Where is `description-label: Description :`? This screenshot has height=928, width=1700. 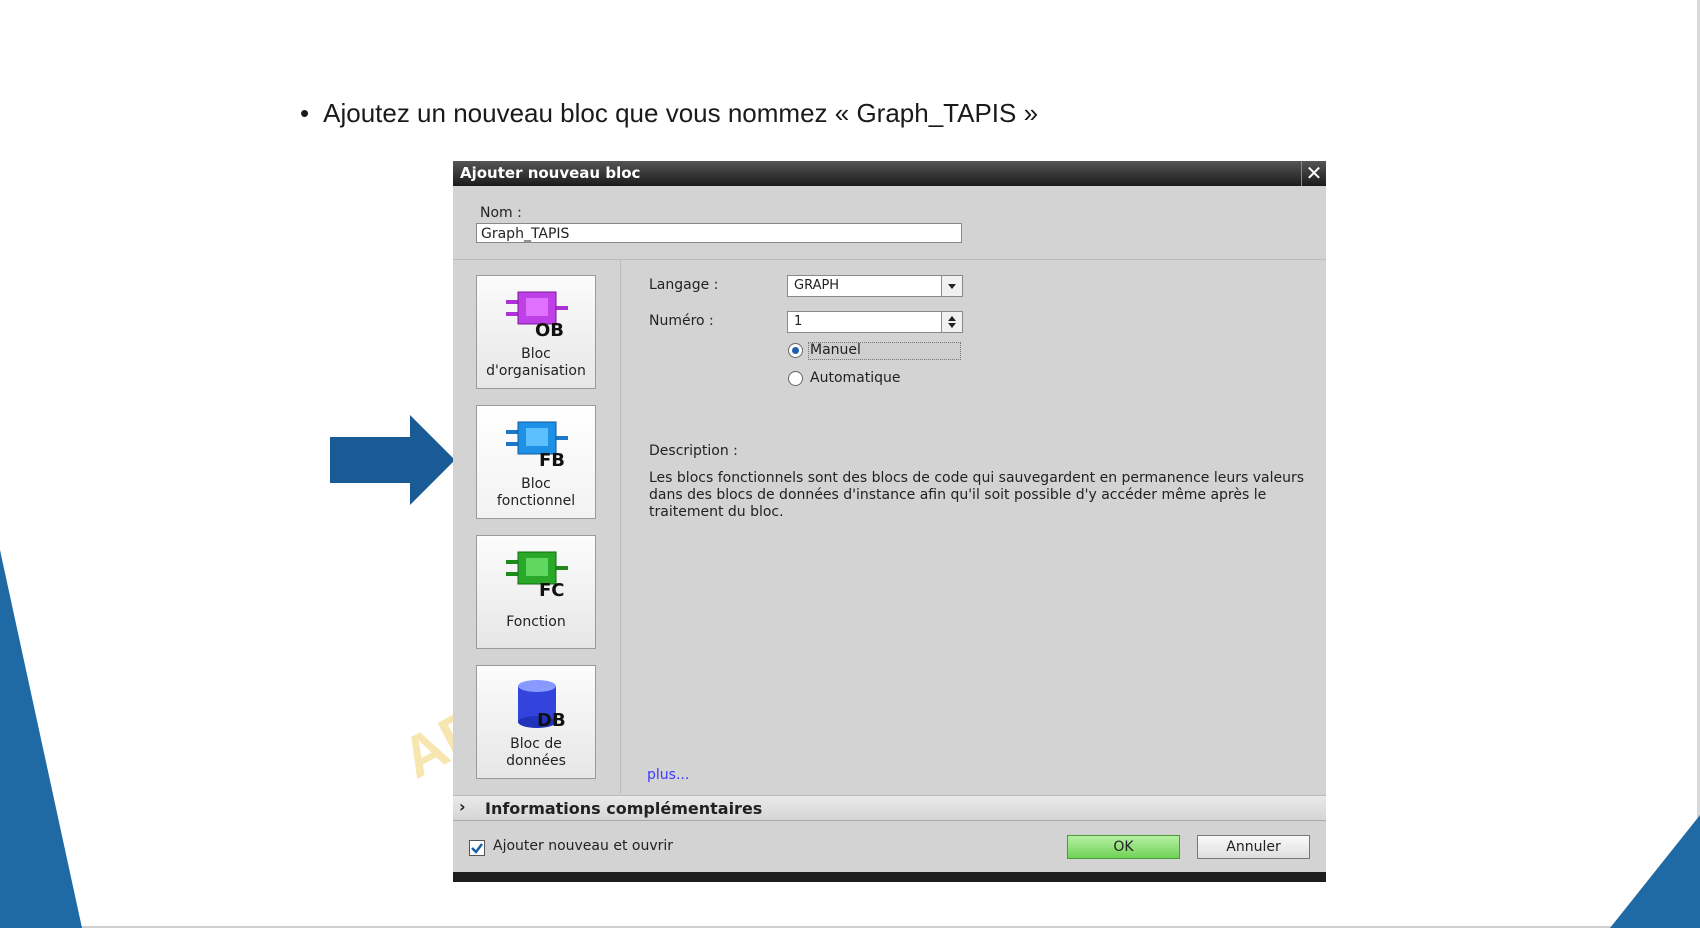
description-label: Description : is located at coordinates (693, 451).